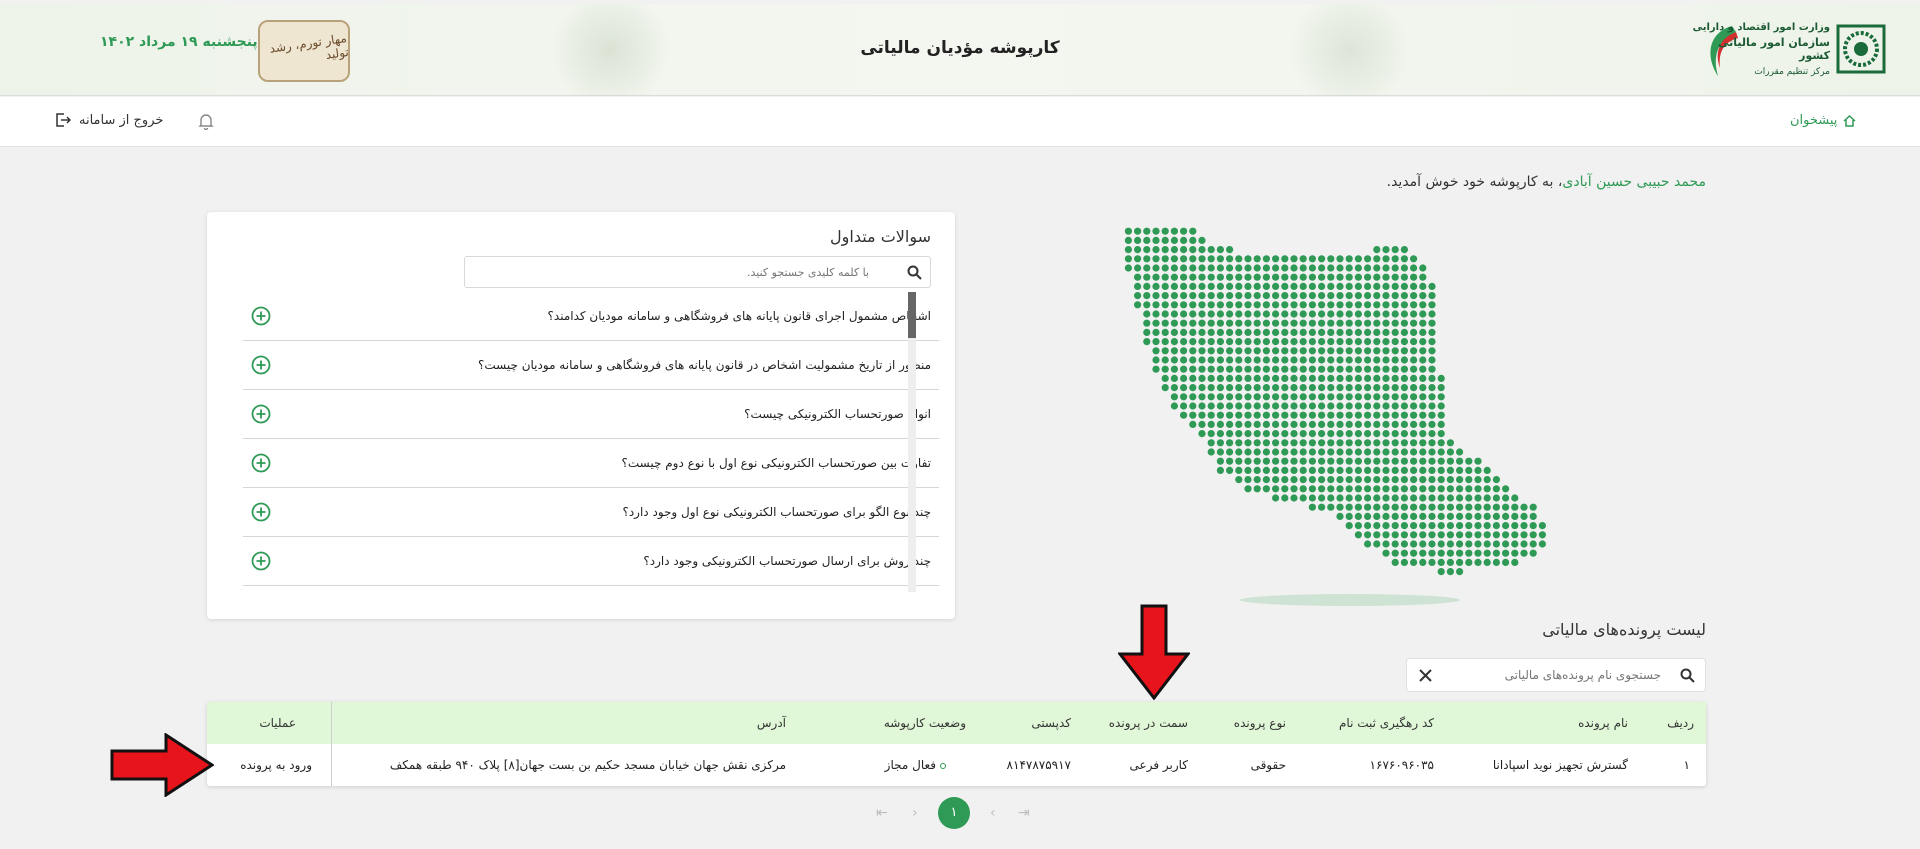 This screenshot has height=849, width=1920. Describe the element at coordinates (206, 121) in the screenshot. I see `notification-bell-icon` at that location.